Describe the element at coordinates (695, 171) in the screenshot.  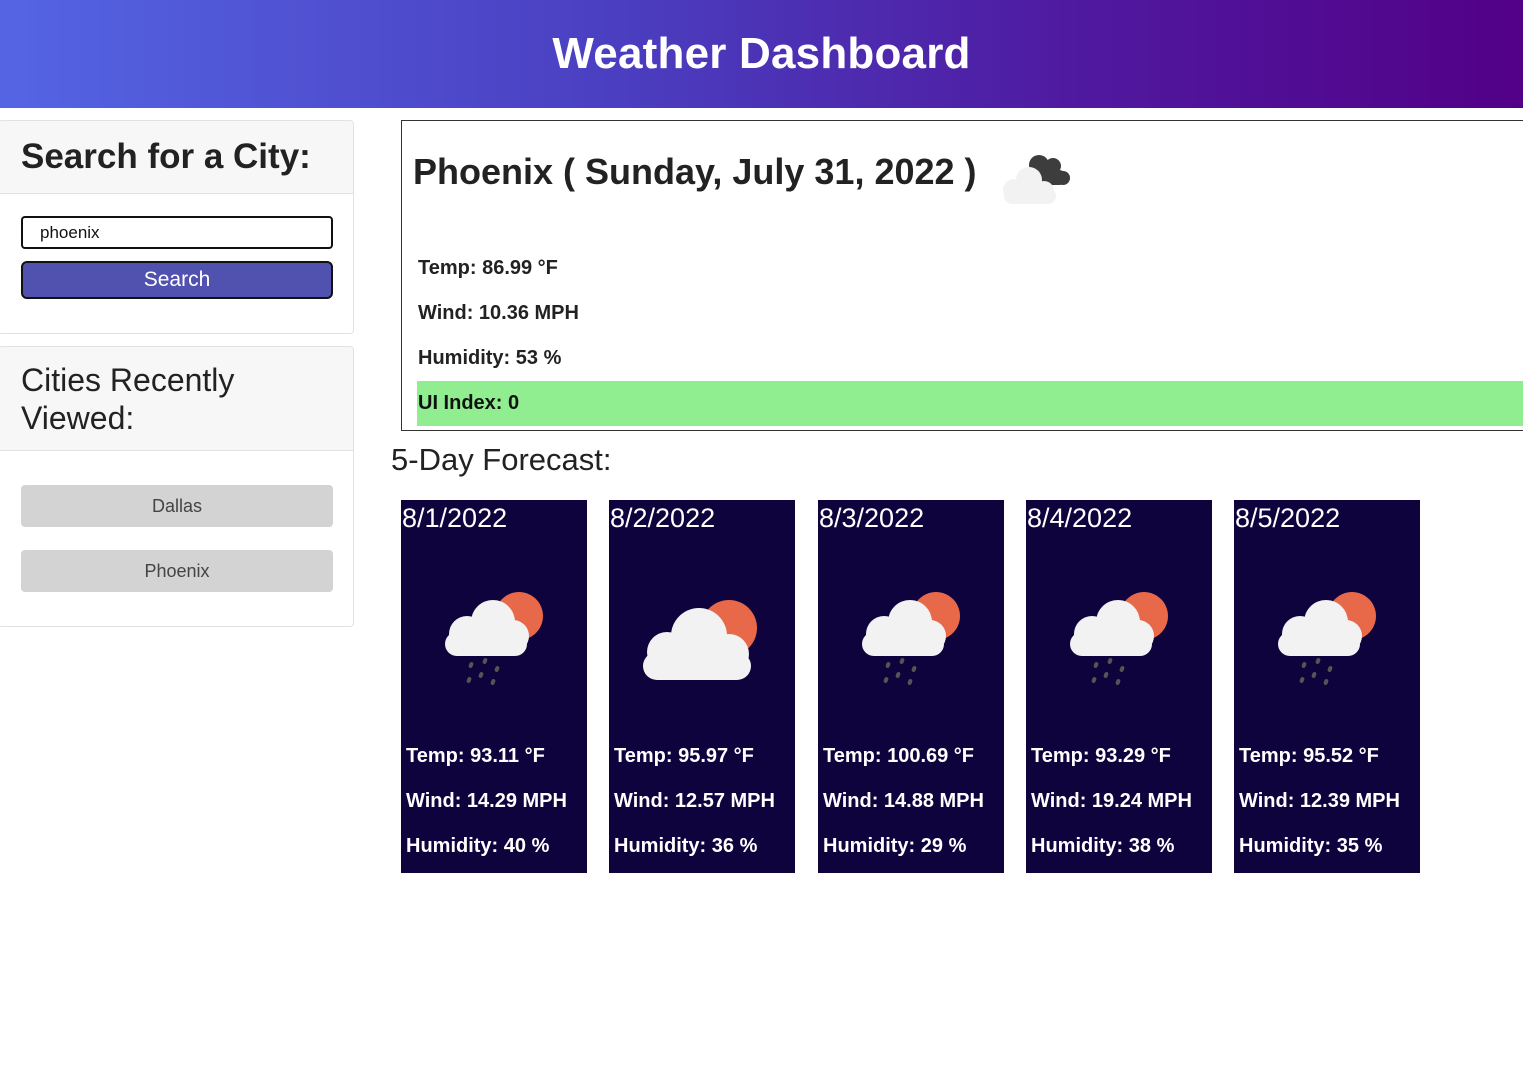
I see `current-city-title: Phoenix ( Sunday, July 31, 2022 )` at that location.